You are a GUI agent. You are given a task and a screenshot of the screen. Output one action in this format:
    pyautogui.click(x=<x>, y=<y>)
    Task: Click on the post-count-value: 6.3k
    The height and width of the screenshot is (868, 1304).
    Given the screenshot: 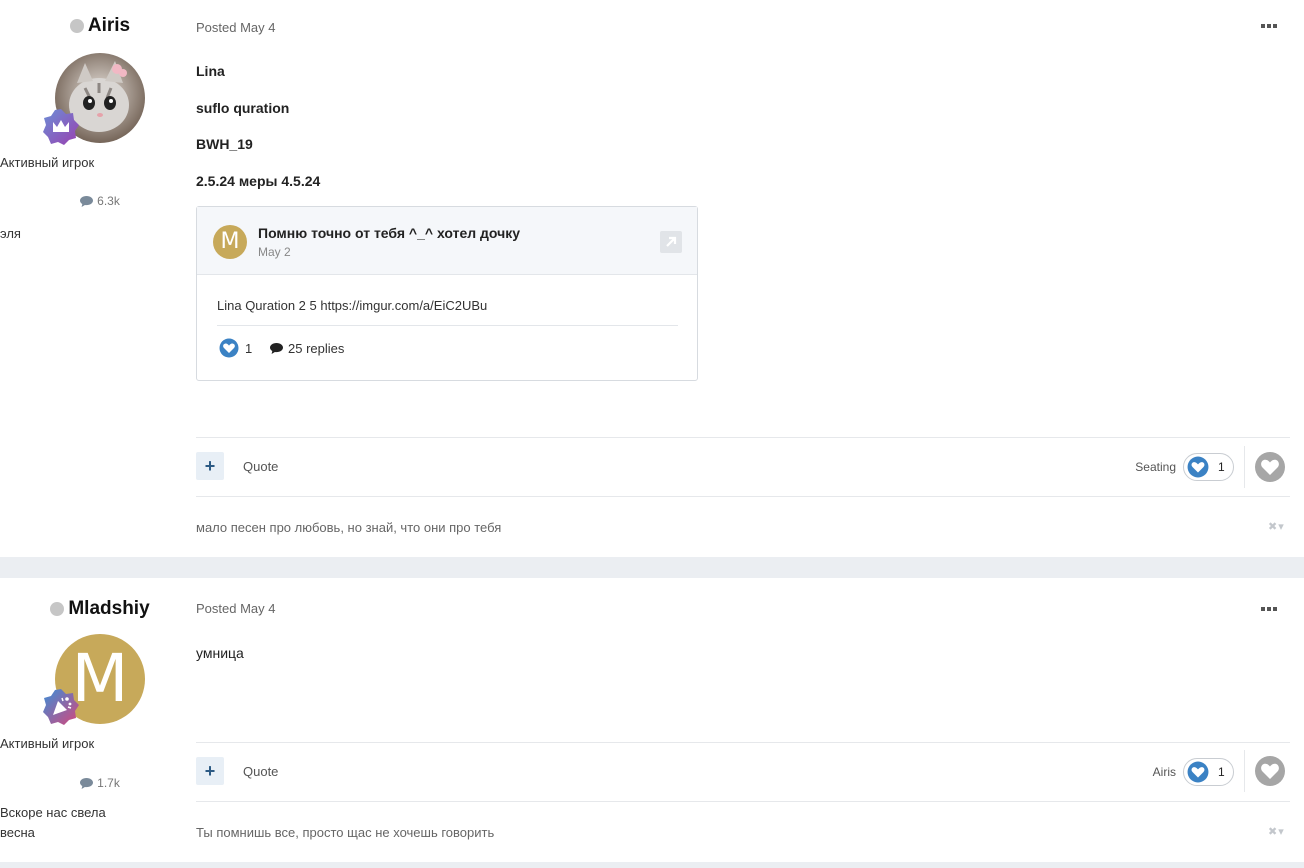 What is the action you would take?
    pyautogui.click(x=108, y=201)
    